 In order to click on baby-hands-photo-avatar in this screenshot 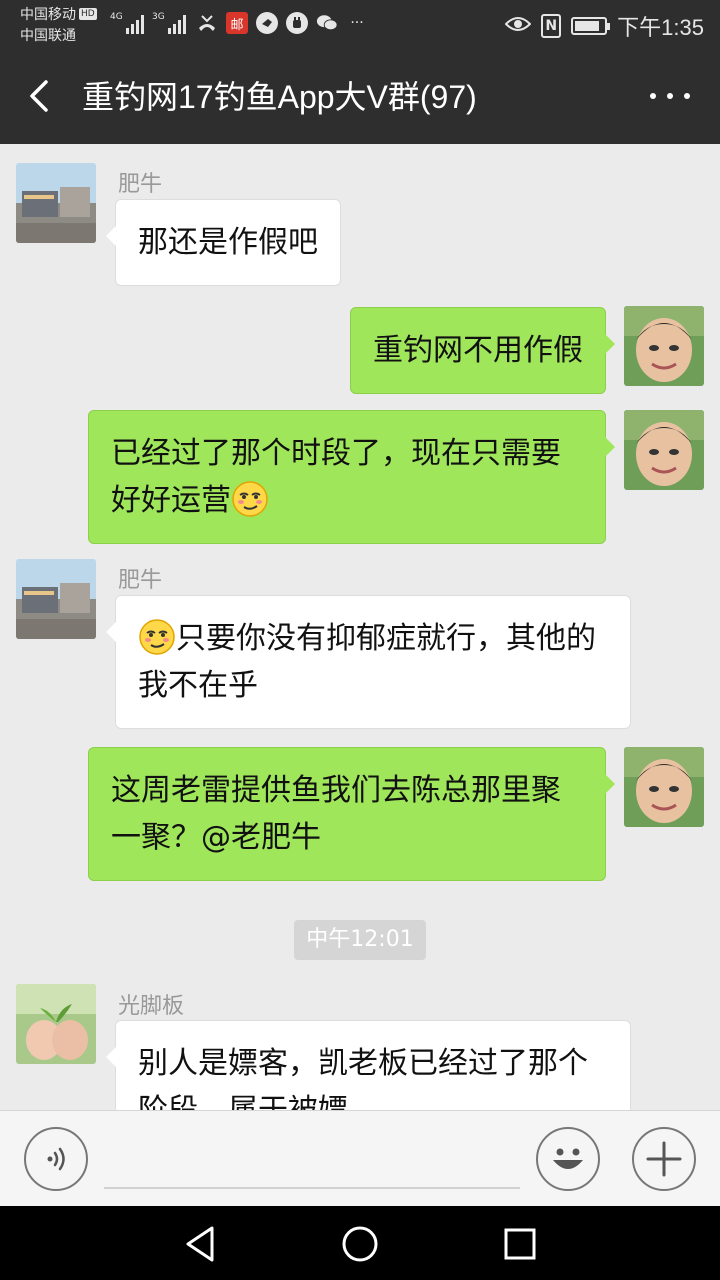, I will do `click(56, 1024)`.